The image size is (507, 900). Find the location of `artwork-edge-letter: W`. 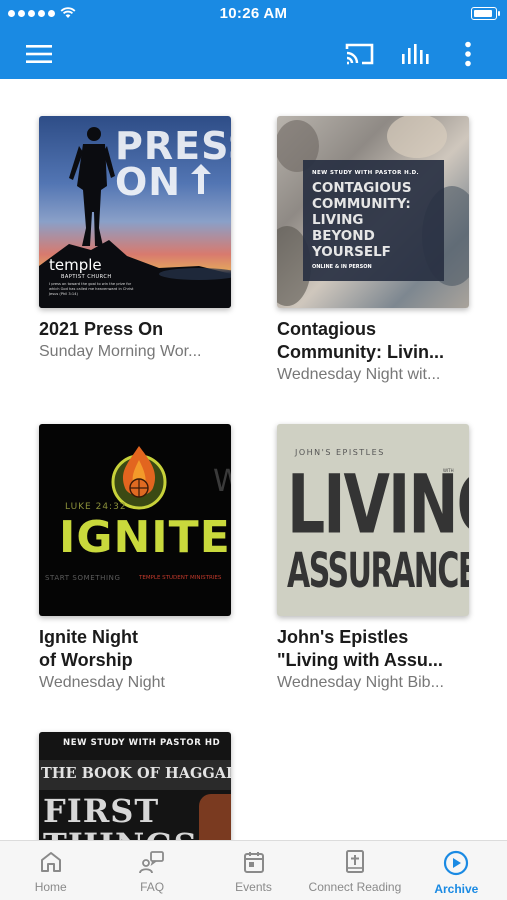

artwork-edge-letter: W is located at coordinates (222, 481).